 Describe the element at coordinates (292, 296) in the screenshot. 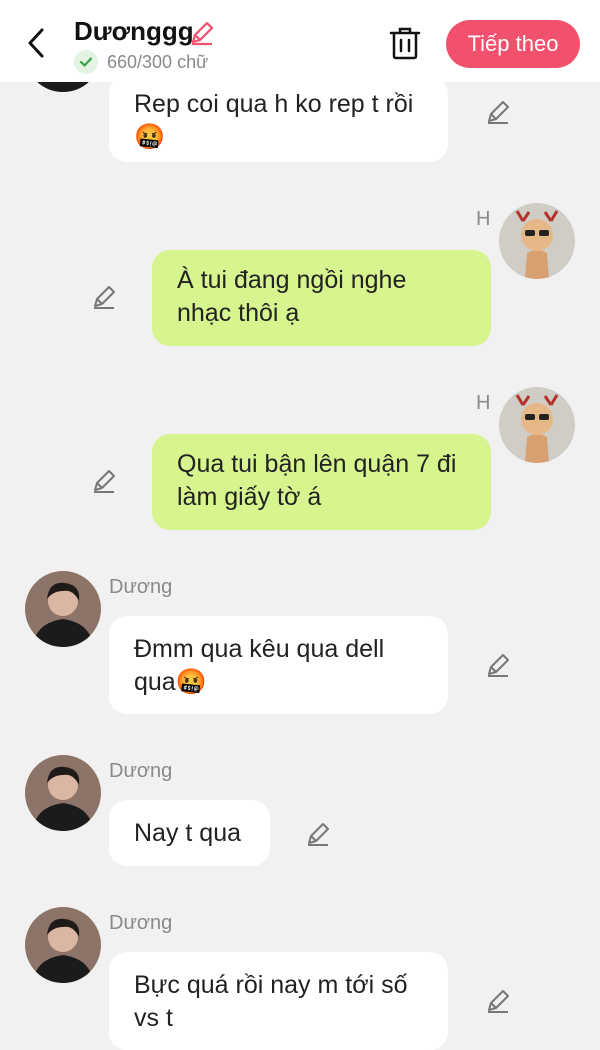

I see `message-text: À tui đang ngồi nghe nhạc thôi ạ` at that location.